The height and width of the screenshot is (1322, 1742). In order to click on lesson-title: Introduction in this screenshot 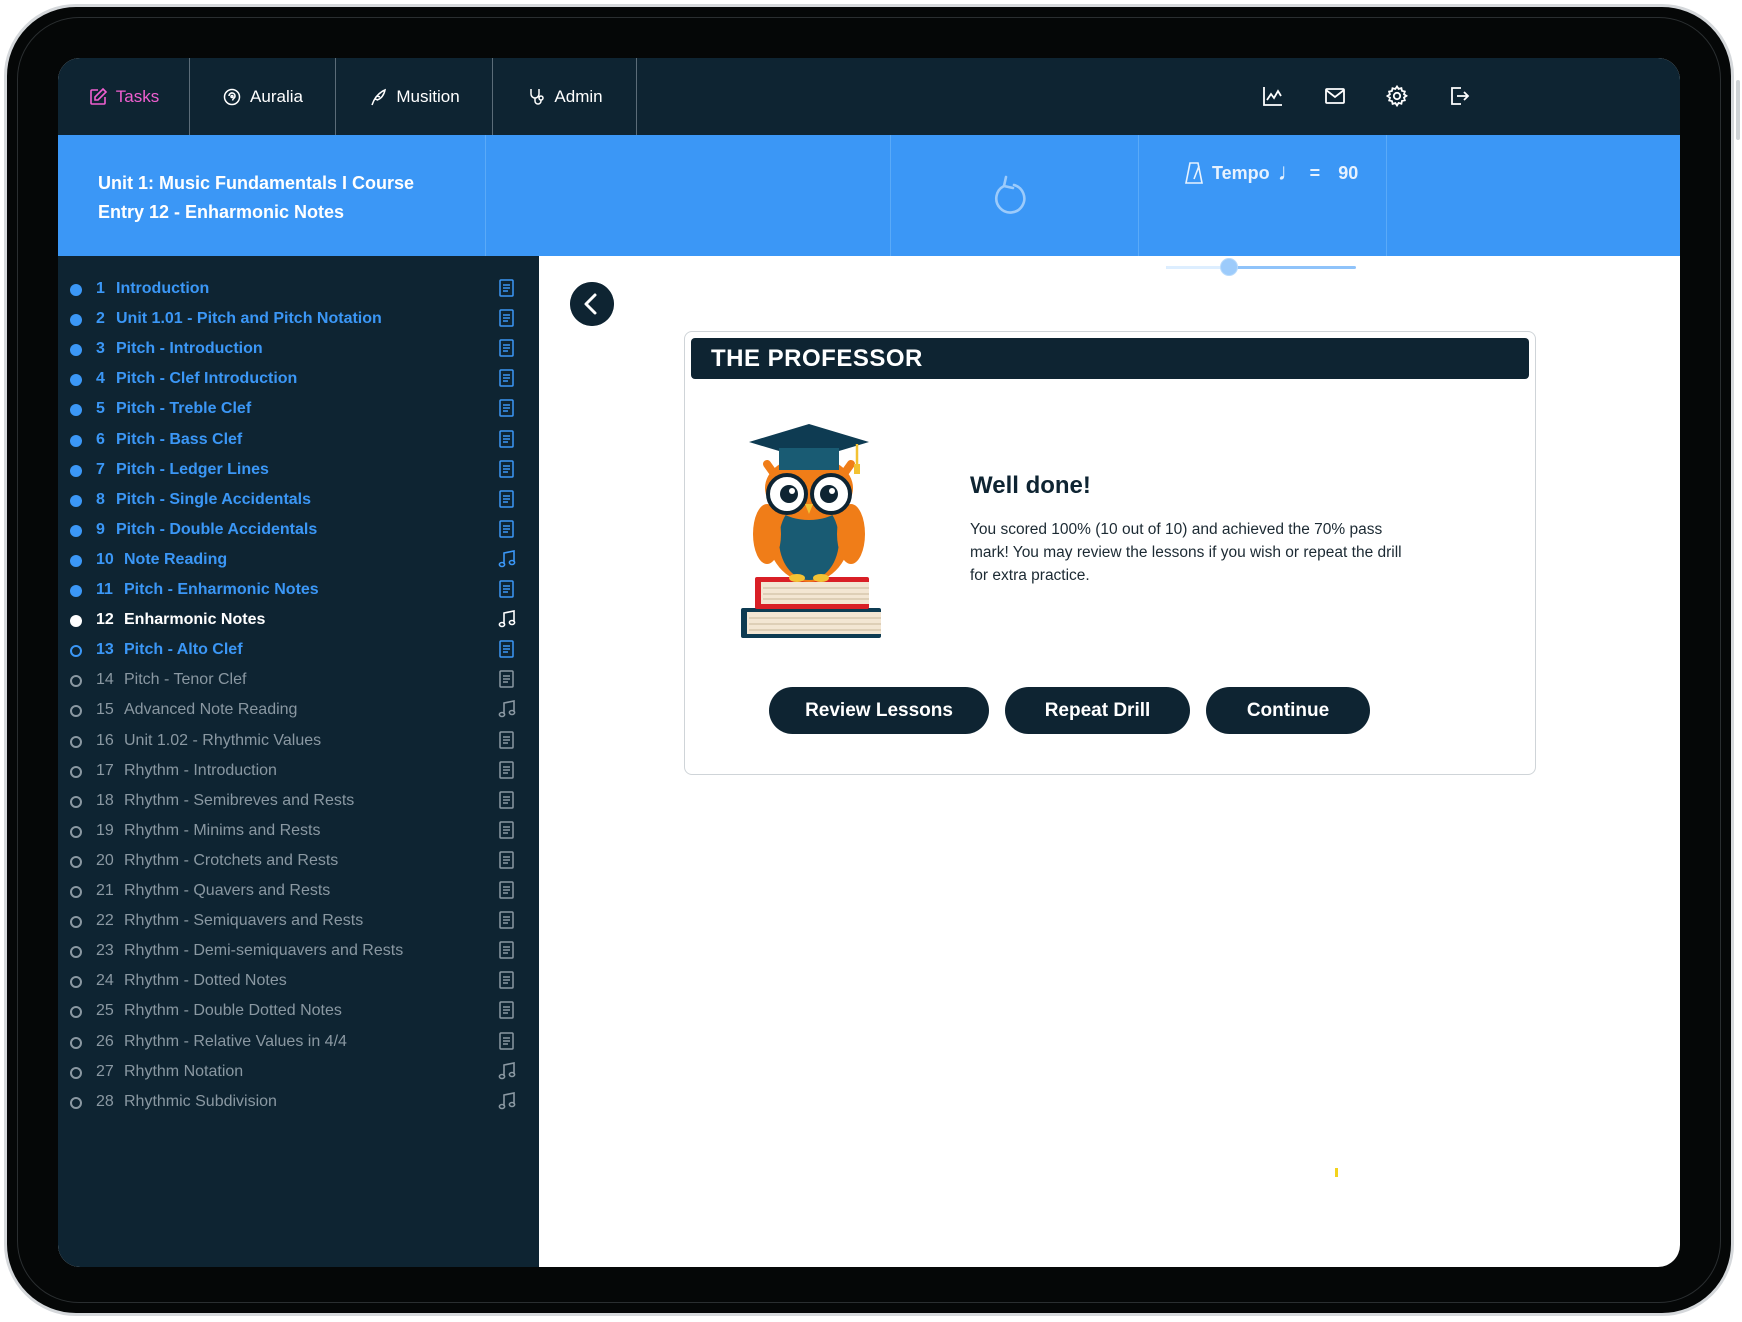, I will do `click(163, 288)`.